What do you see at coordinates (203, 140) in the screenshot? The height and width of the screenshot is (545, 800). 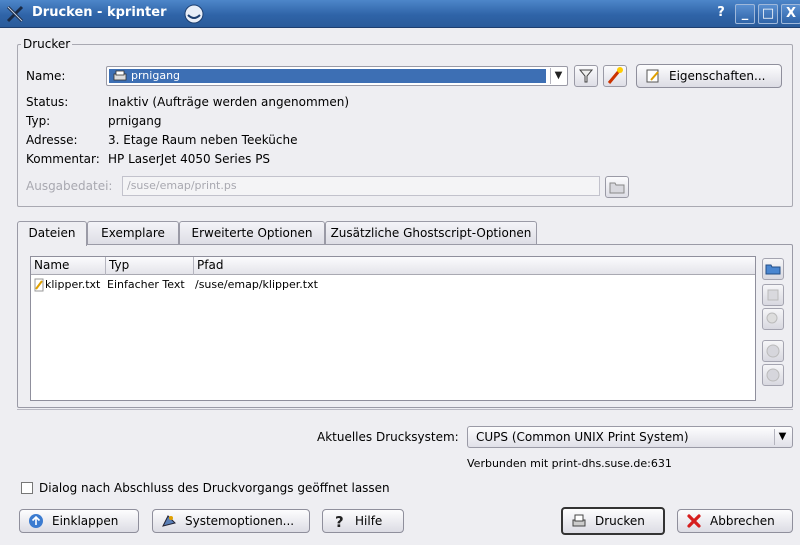 I see `address-value: 3. Etage Raum neben Teeküche` at bounding box center [203, 140].